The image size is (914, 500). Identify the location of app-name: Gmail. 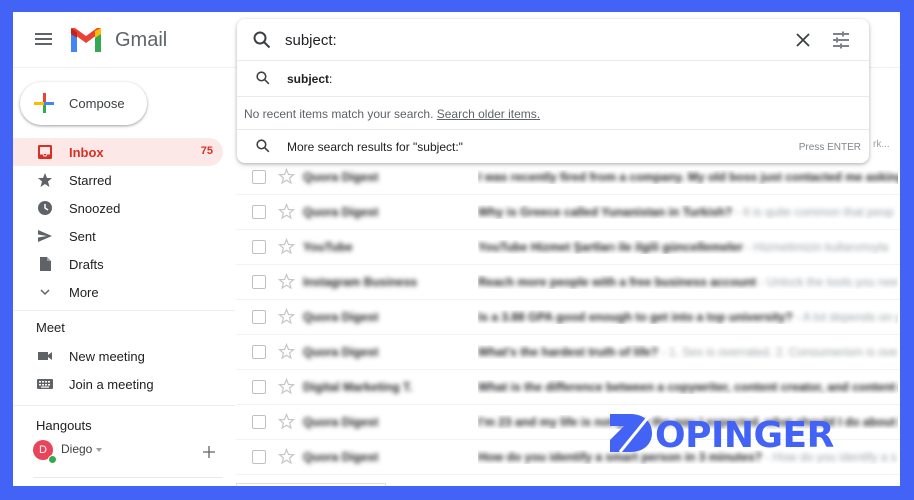
(141, 40).